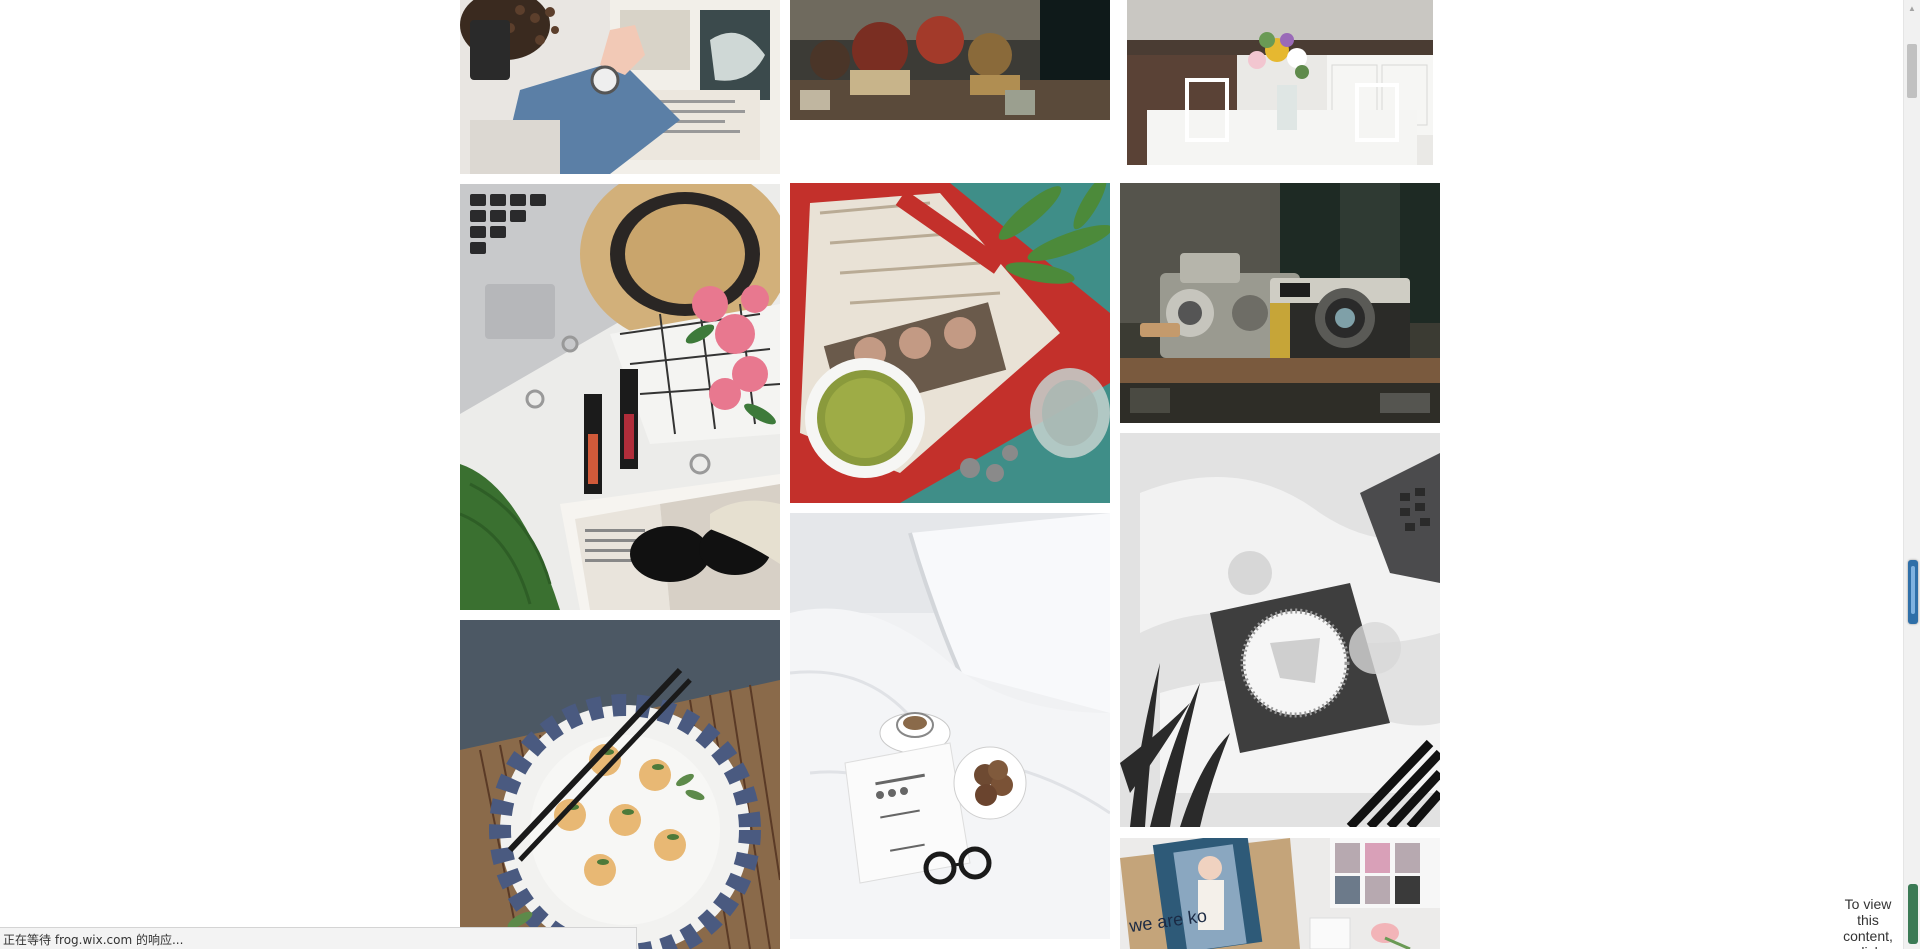 Image resolution: width=1920 pixels, height=949 pixels. I want to click on photo-kitchen-flowers, so click(1280, 82).